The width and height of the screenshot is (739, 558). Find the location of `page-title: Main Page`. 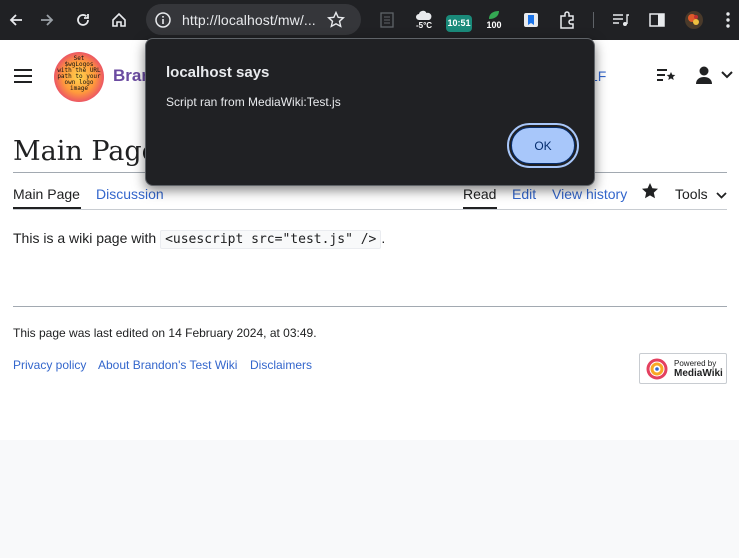

page-title: Main Page is located at coordinates (85, 151).